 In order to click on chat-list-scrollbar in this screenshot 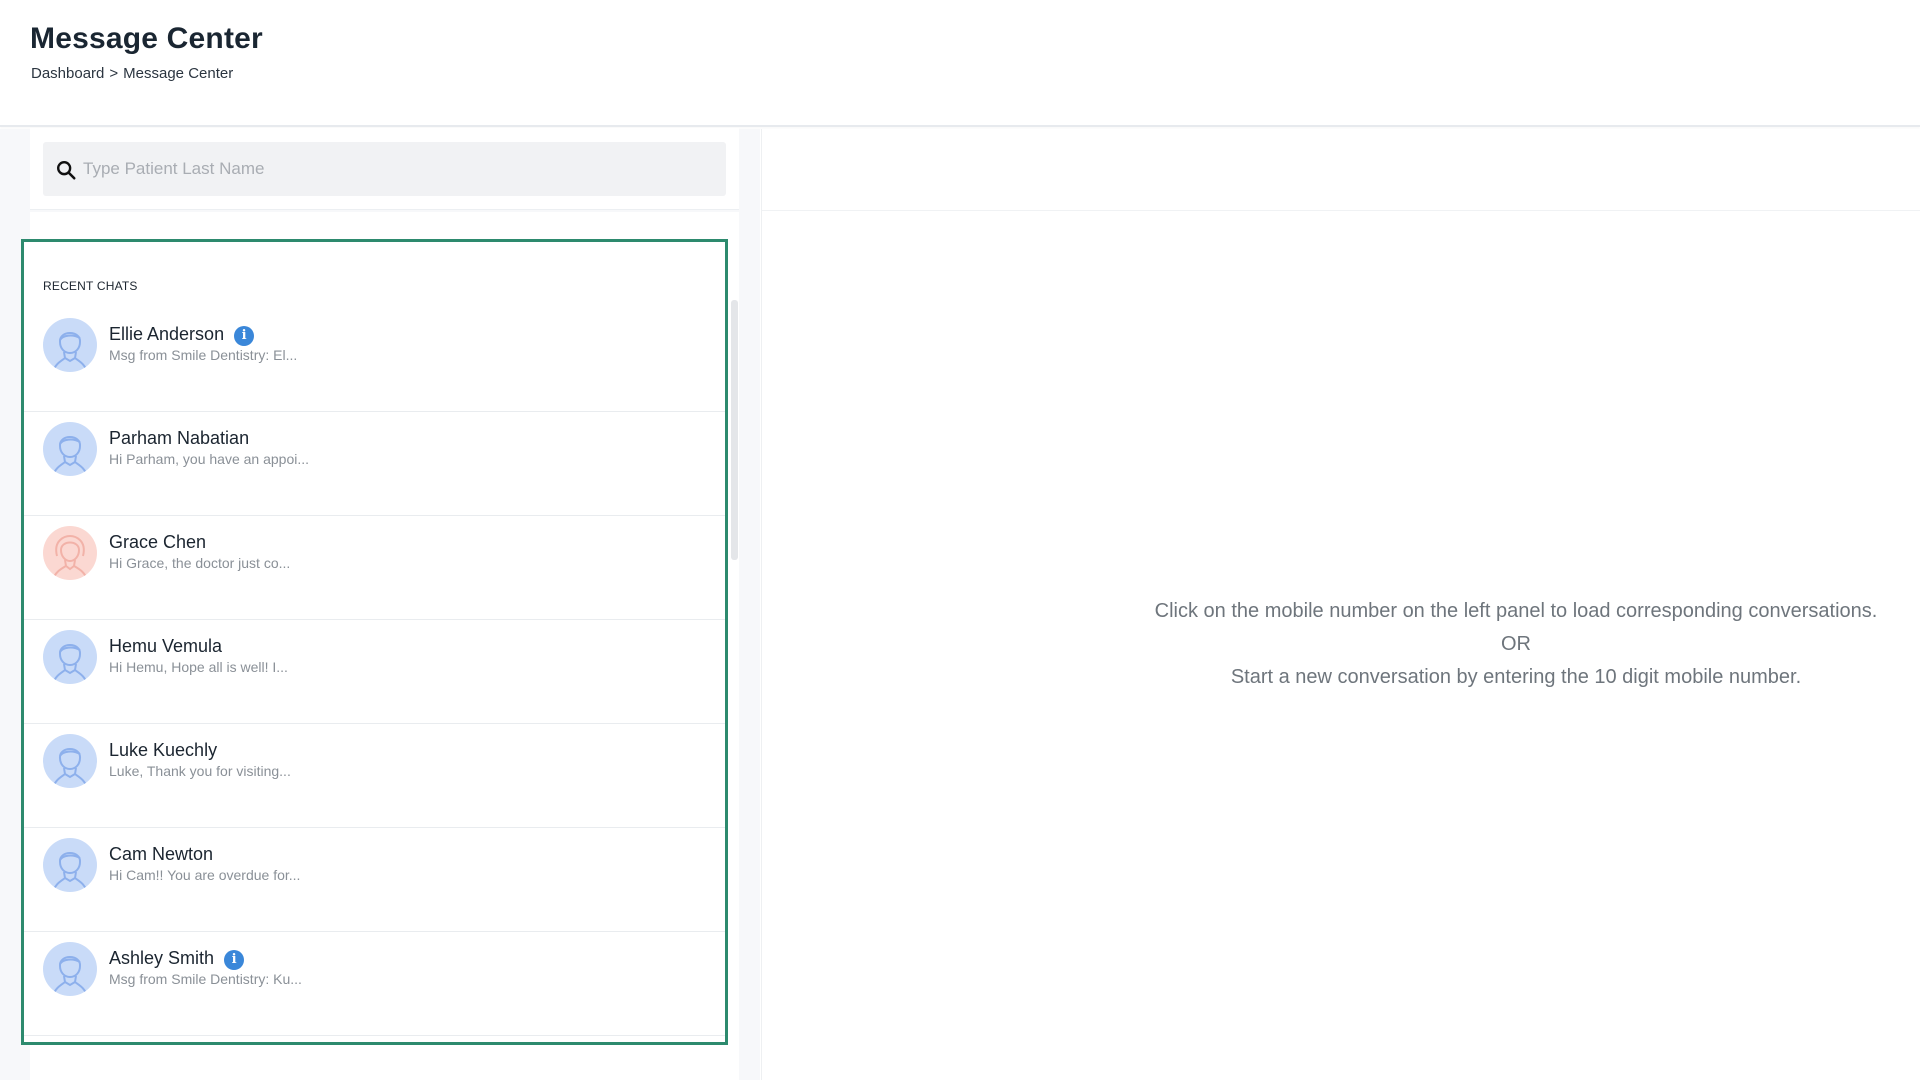, I will do `click(734, 430)`.